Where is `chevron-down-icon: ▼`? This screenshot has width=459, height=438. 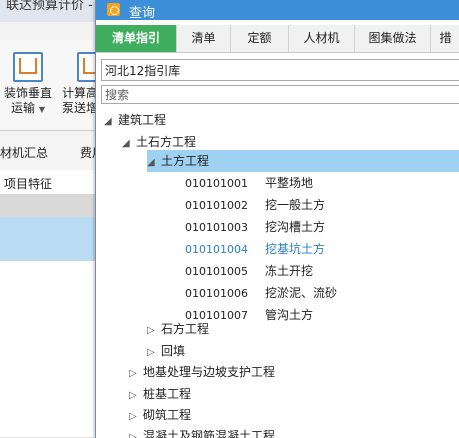 chevron-down-icon: ▼ is located at coordinates (41, 109).